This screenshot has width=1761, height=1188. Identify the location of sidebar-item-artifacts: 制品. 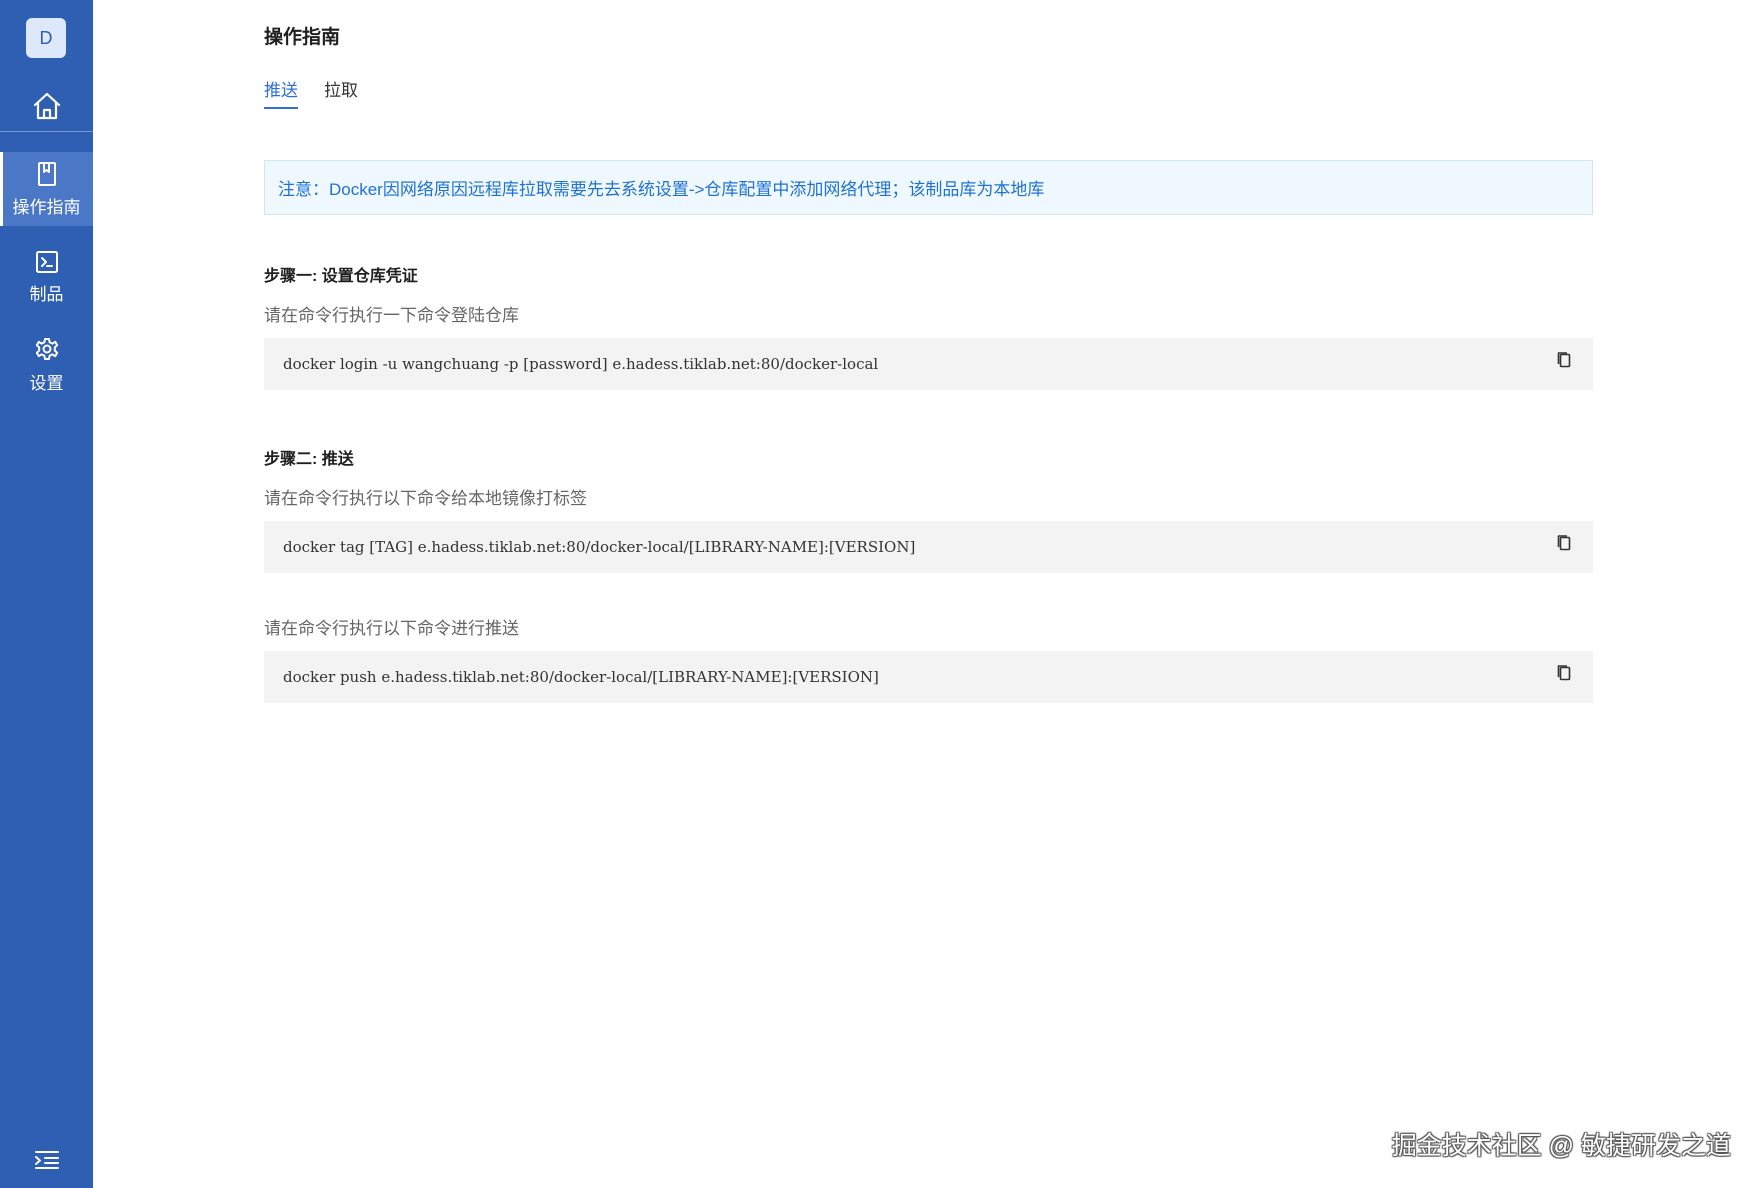
(46, 277).